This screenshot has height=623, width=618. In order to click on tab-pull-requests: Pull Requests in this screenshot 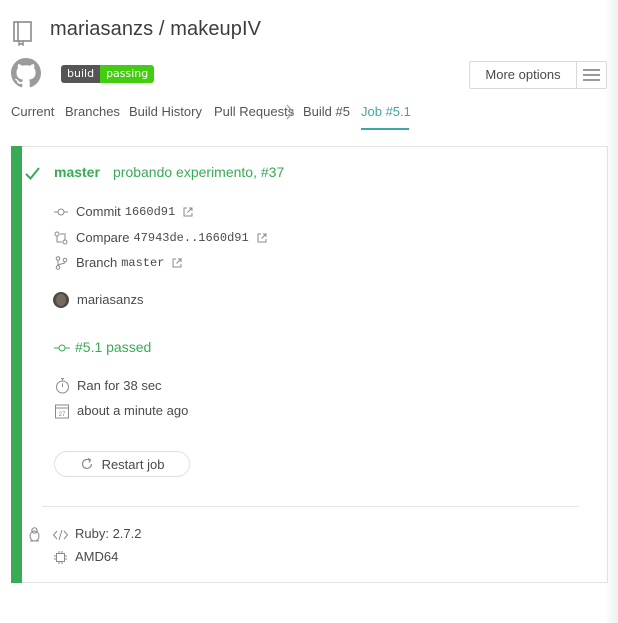, I will do `click(254, 111)`.